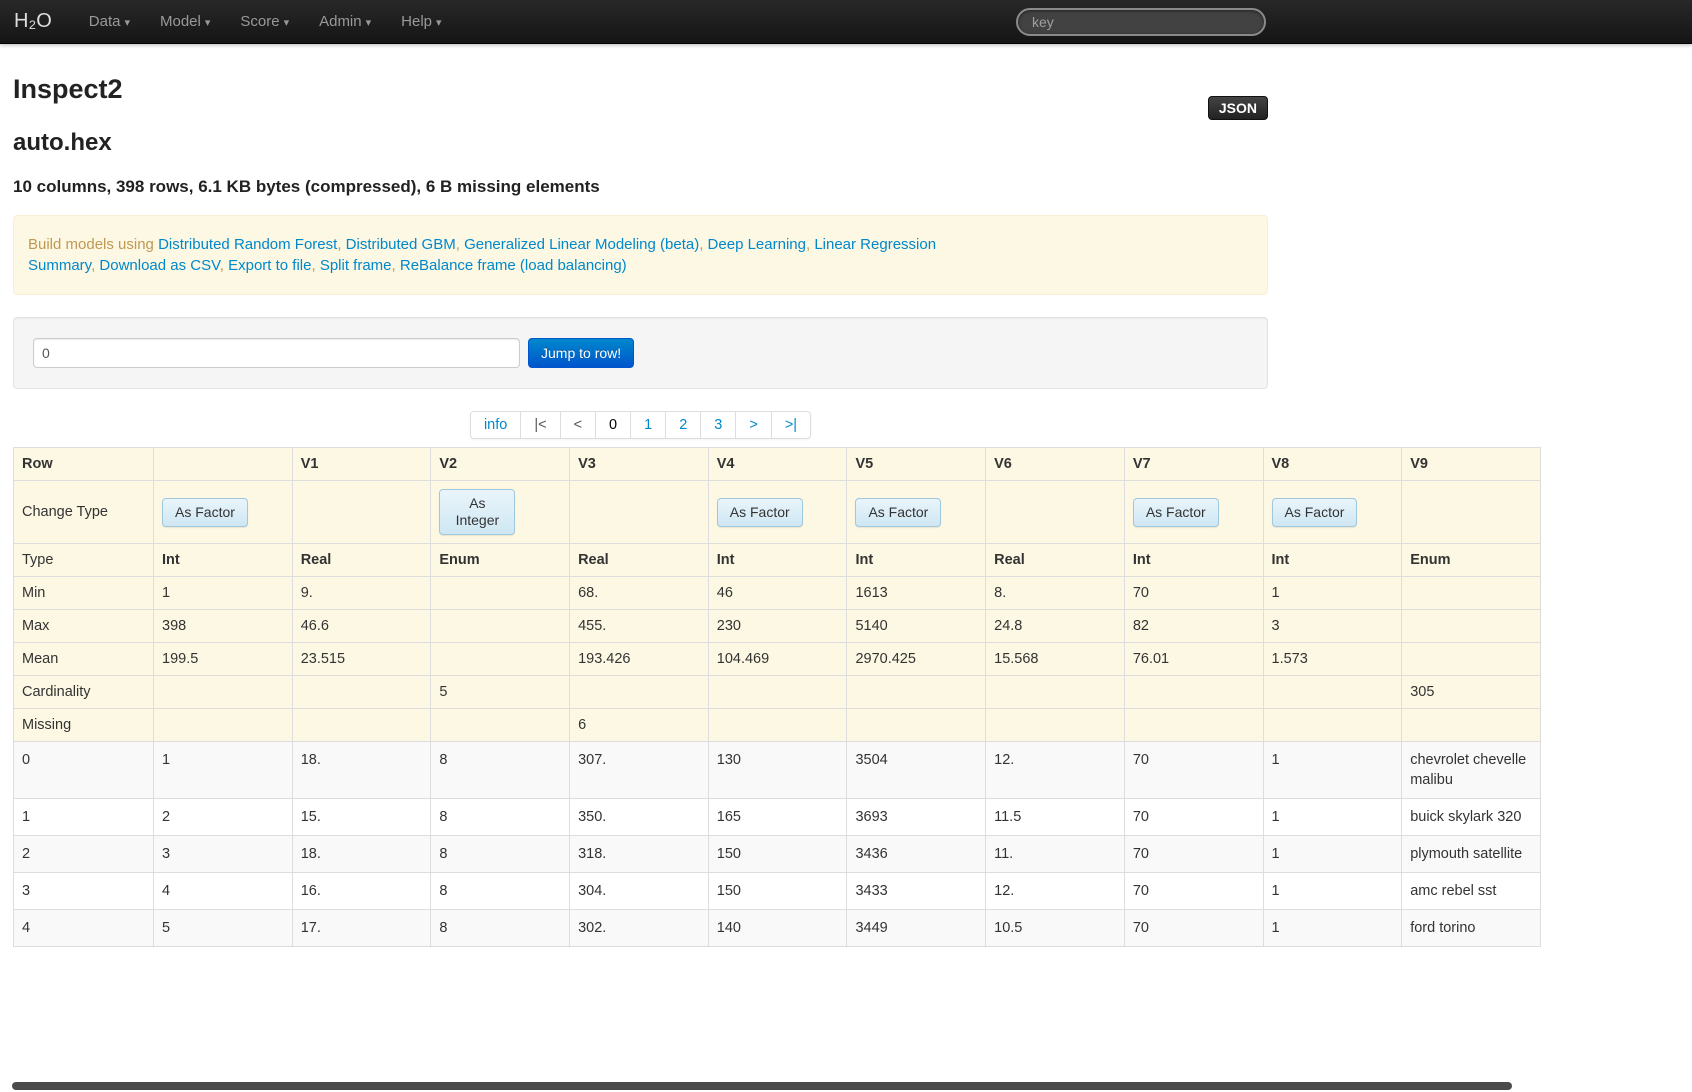 This screenshot has width=1692, height=1092. What do you see at coordinates (753, 425) in the screenshot?
I see `pagination-button: >` at bounding box center [753, 425].